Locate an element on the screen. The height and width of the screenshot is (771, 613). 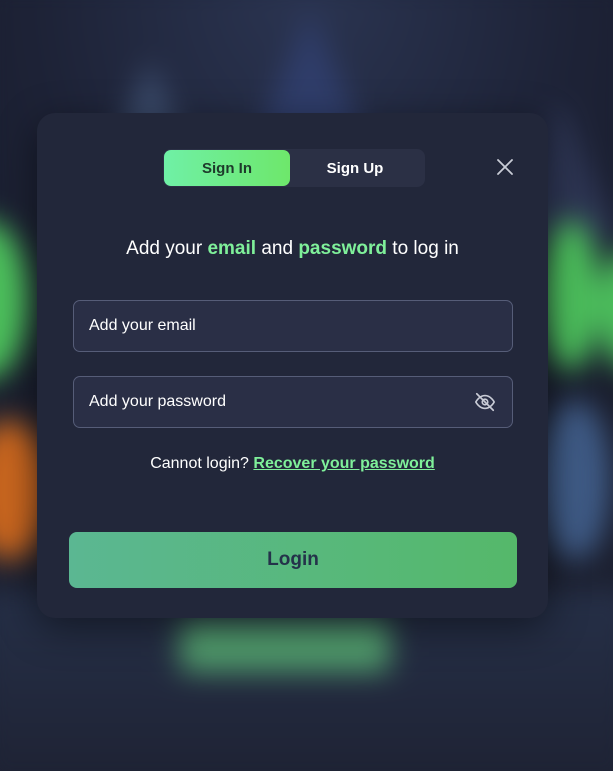
recover-prompt: Cannot login? is located at coordinates (202, 463).